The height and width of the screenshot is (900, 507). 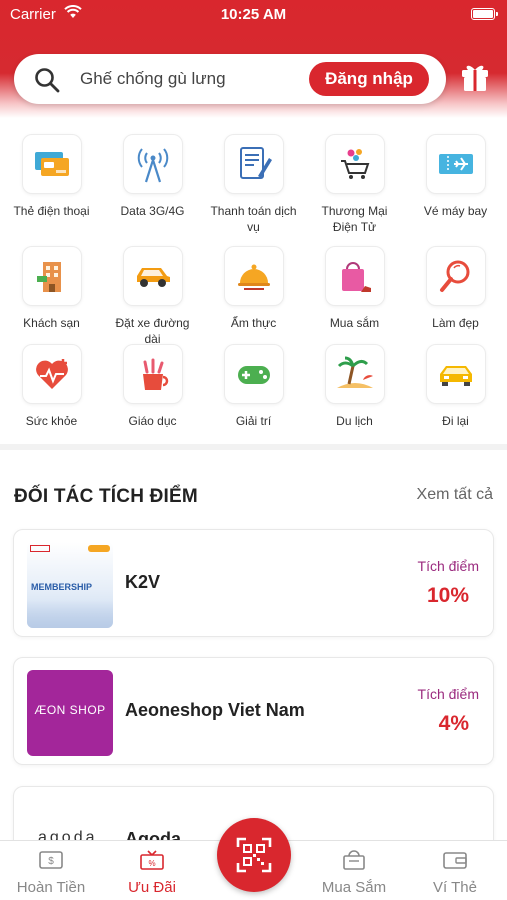 What do you see at coordinates (155, 374) in the screenshot?
I see `education-icon` at bounding box center [155, 374].